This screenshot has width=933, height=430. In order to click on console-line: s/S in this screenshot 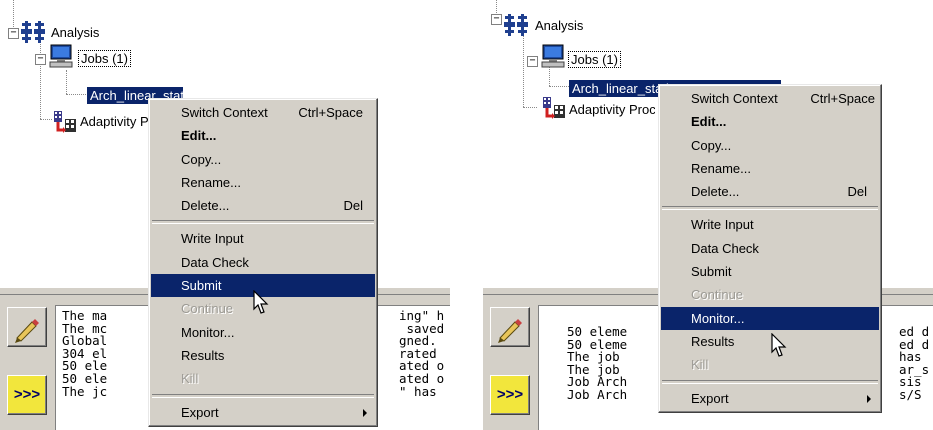, I will do `click(910, 394)`.